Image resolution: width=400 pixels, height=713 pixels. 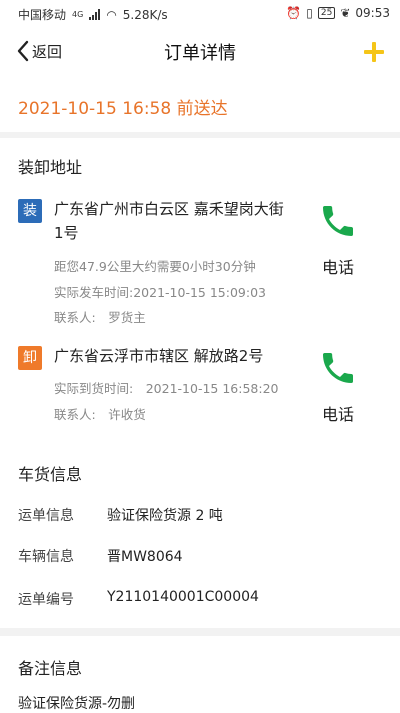 I want to click on nav-bar: 返回 订单详情, so click(x=200, y=52).